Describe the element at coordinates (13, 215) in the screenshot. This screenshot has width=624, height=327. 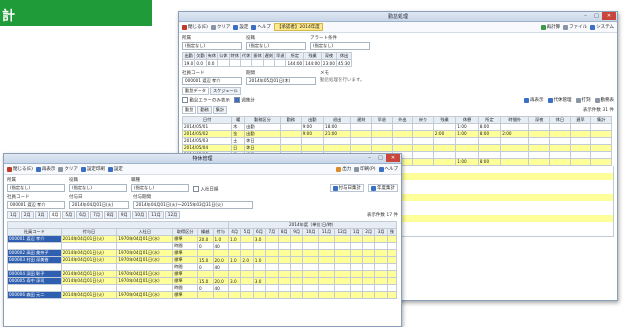
I see `tab-month-1: 1月` at that location.